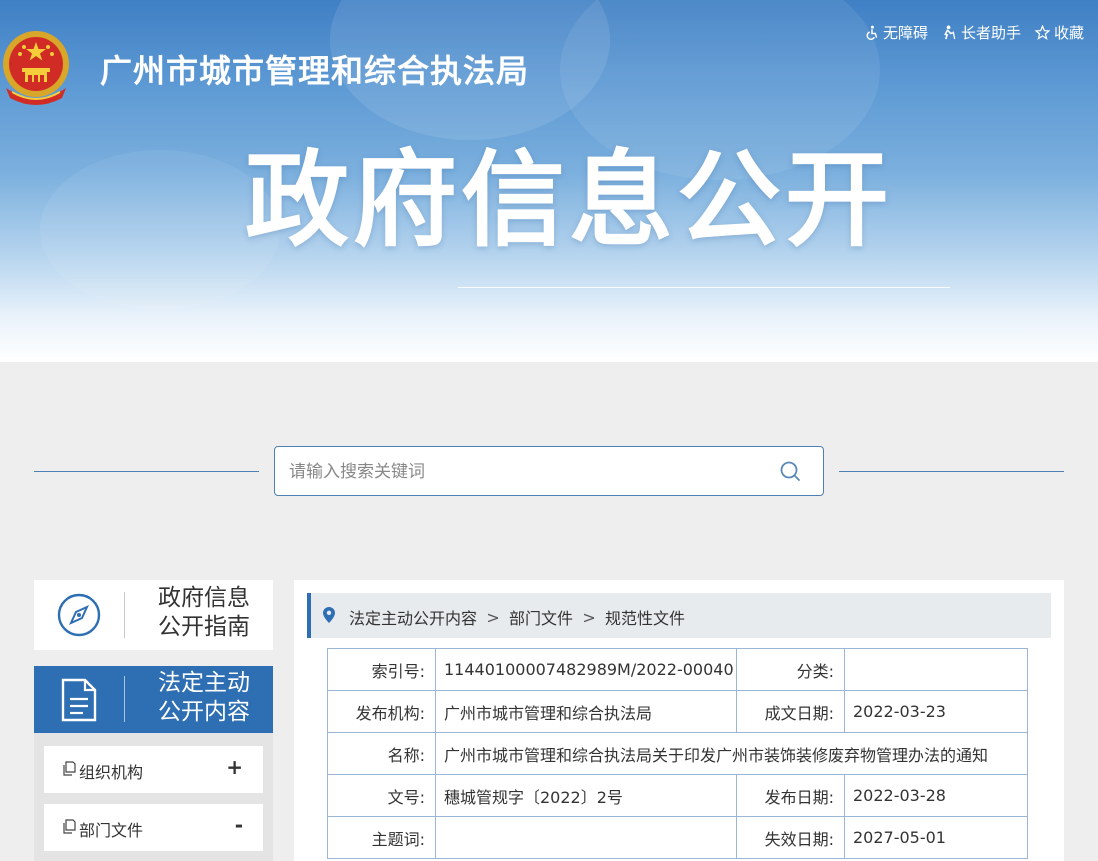  What do you see at coordinates (586, 837) in the screenshot?
I see `subject-value` at bounding box center [586, 837].